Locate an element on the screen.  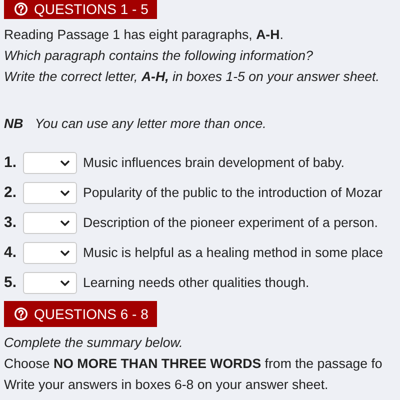
instruction-text: Write the correct letter, A-H, in boxes 1-5 on your answer sheet. is located at coordinates (192, 77).